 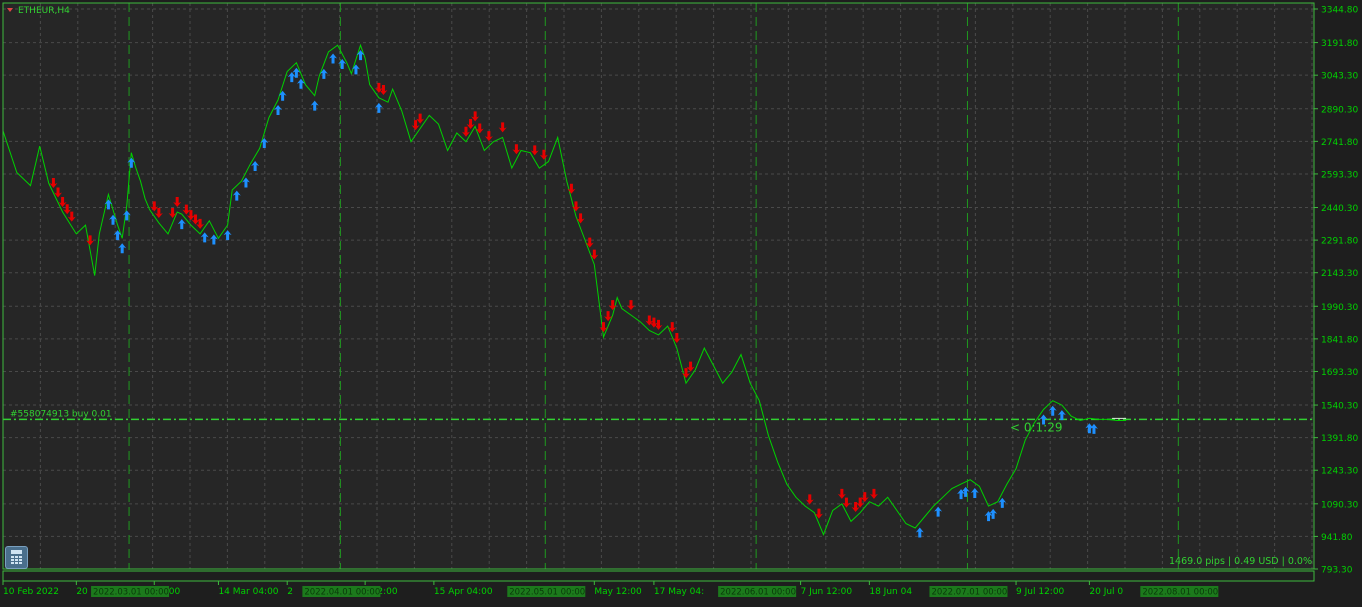 I want to click on status-readout: 1469.0 pips | 0.49 USD | 0.0%, so click(x=1240, y=561).